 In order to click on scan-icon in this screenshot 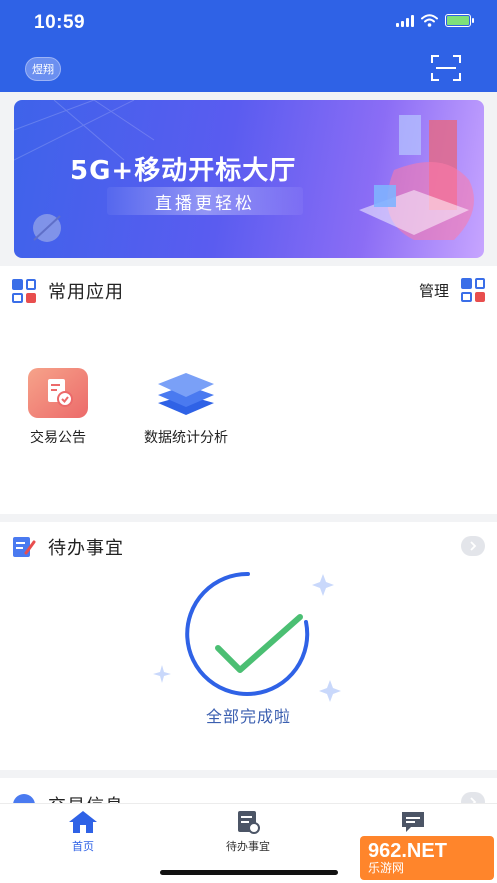, I will do `click(446, 68)`.